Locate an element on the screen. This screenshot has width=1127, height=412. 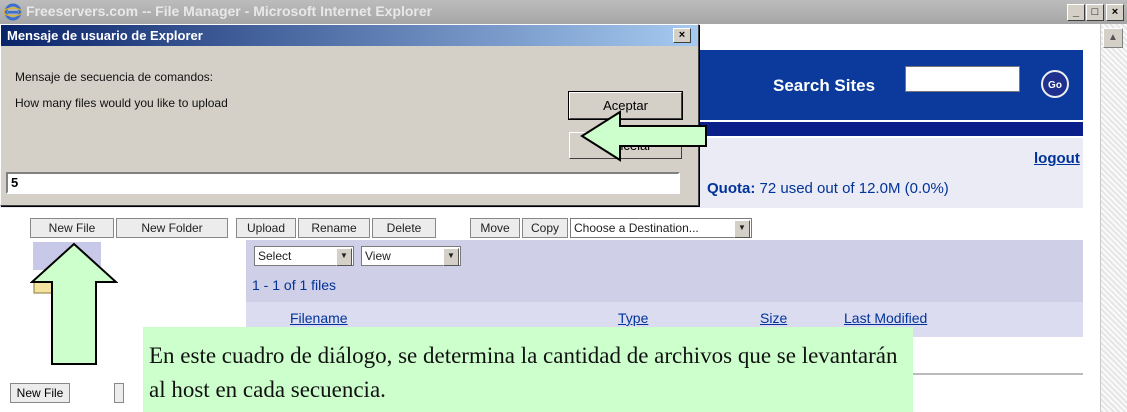
column-header-last-modified: Last Modified is located at coordinates (885, 318).